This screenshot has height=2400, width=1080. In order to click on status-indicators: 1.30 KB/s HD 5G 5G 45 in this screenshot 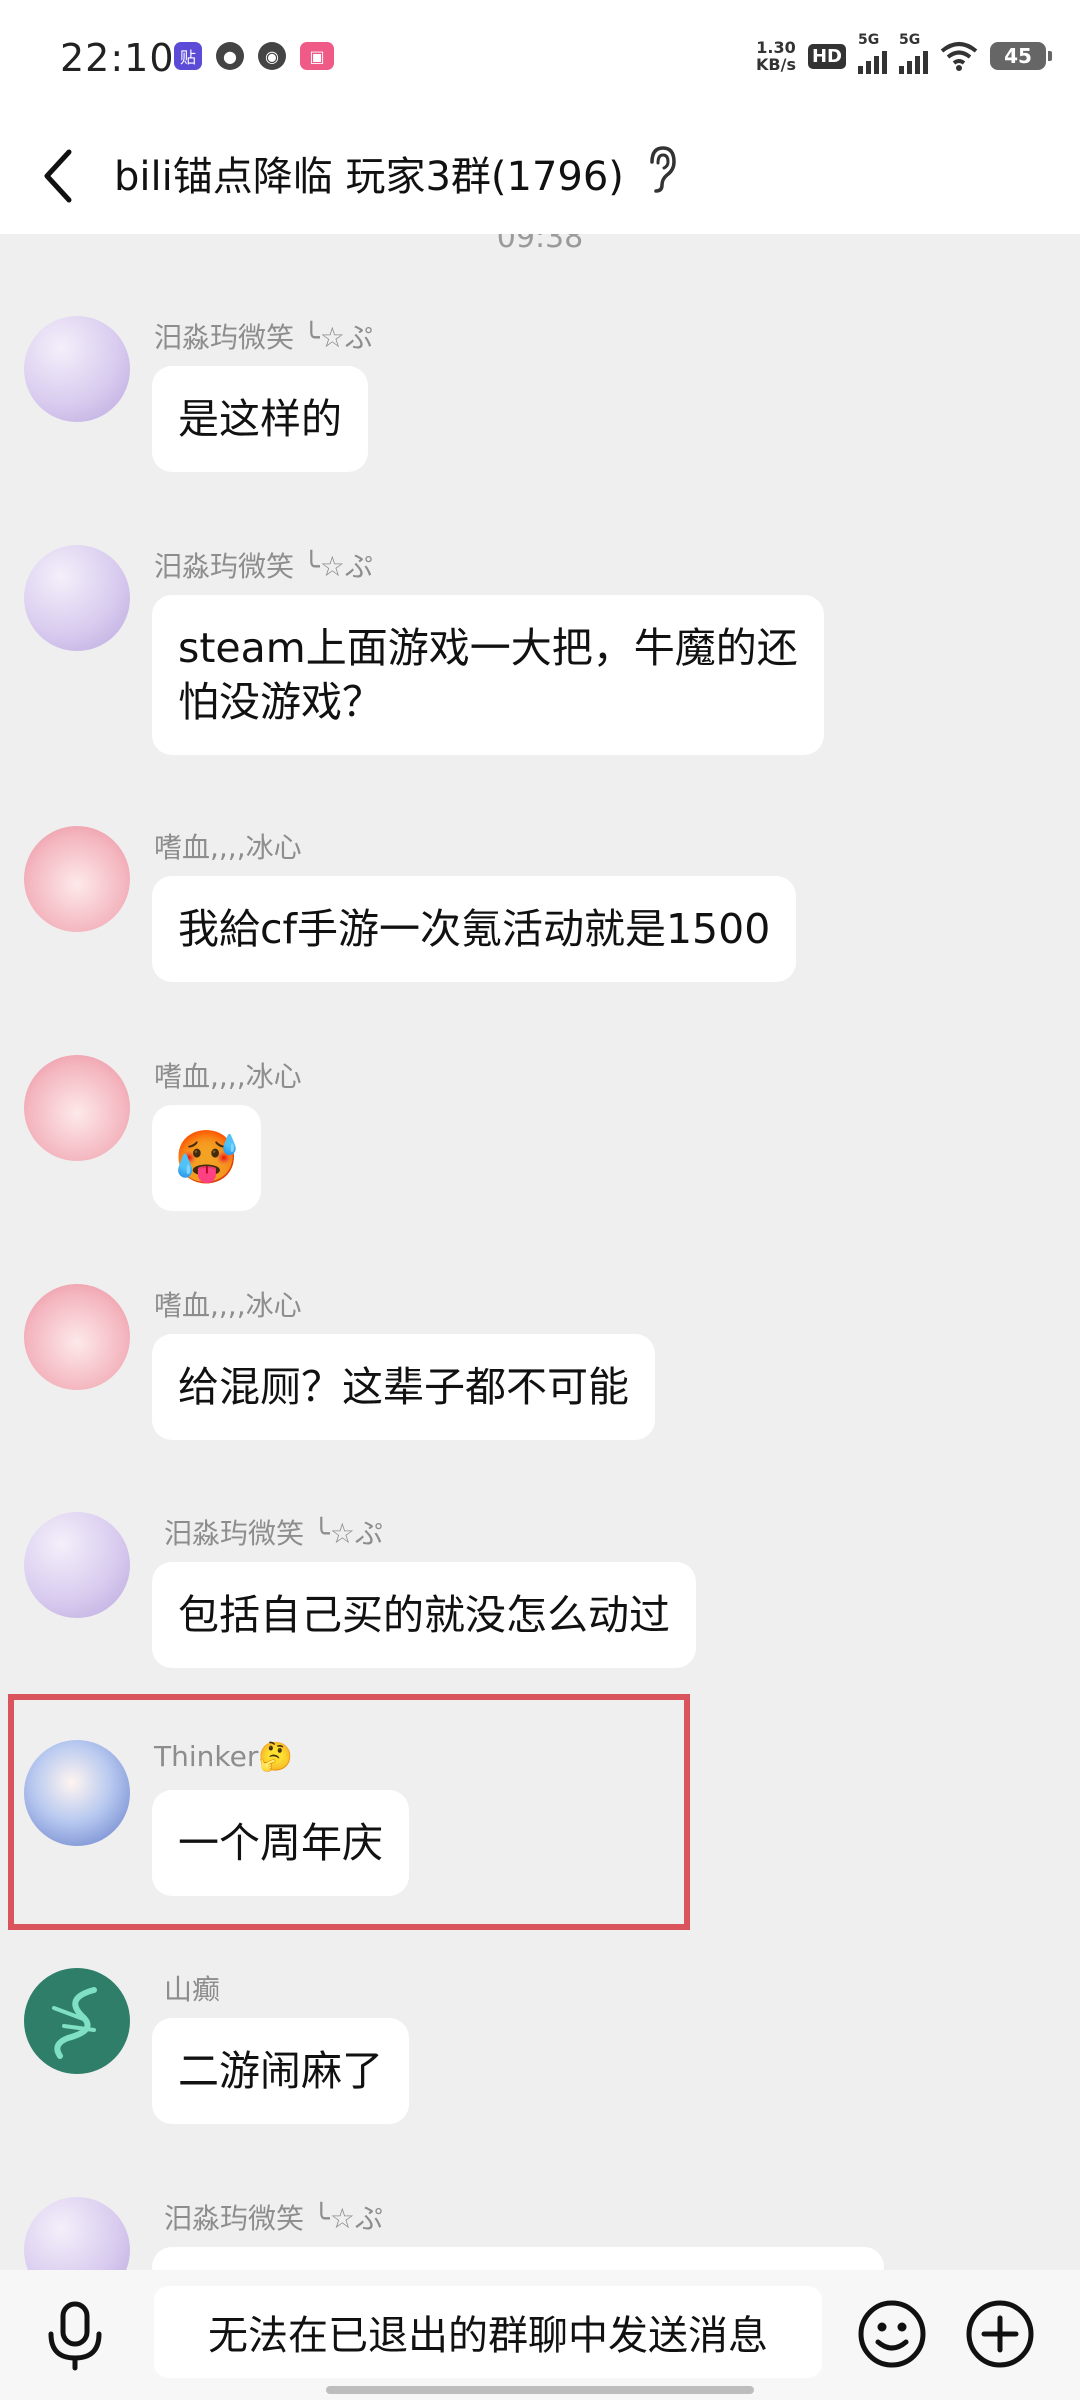, I will do `click(904, 53)`.